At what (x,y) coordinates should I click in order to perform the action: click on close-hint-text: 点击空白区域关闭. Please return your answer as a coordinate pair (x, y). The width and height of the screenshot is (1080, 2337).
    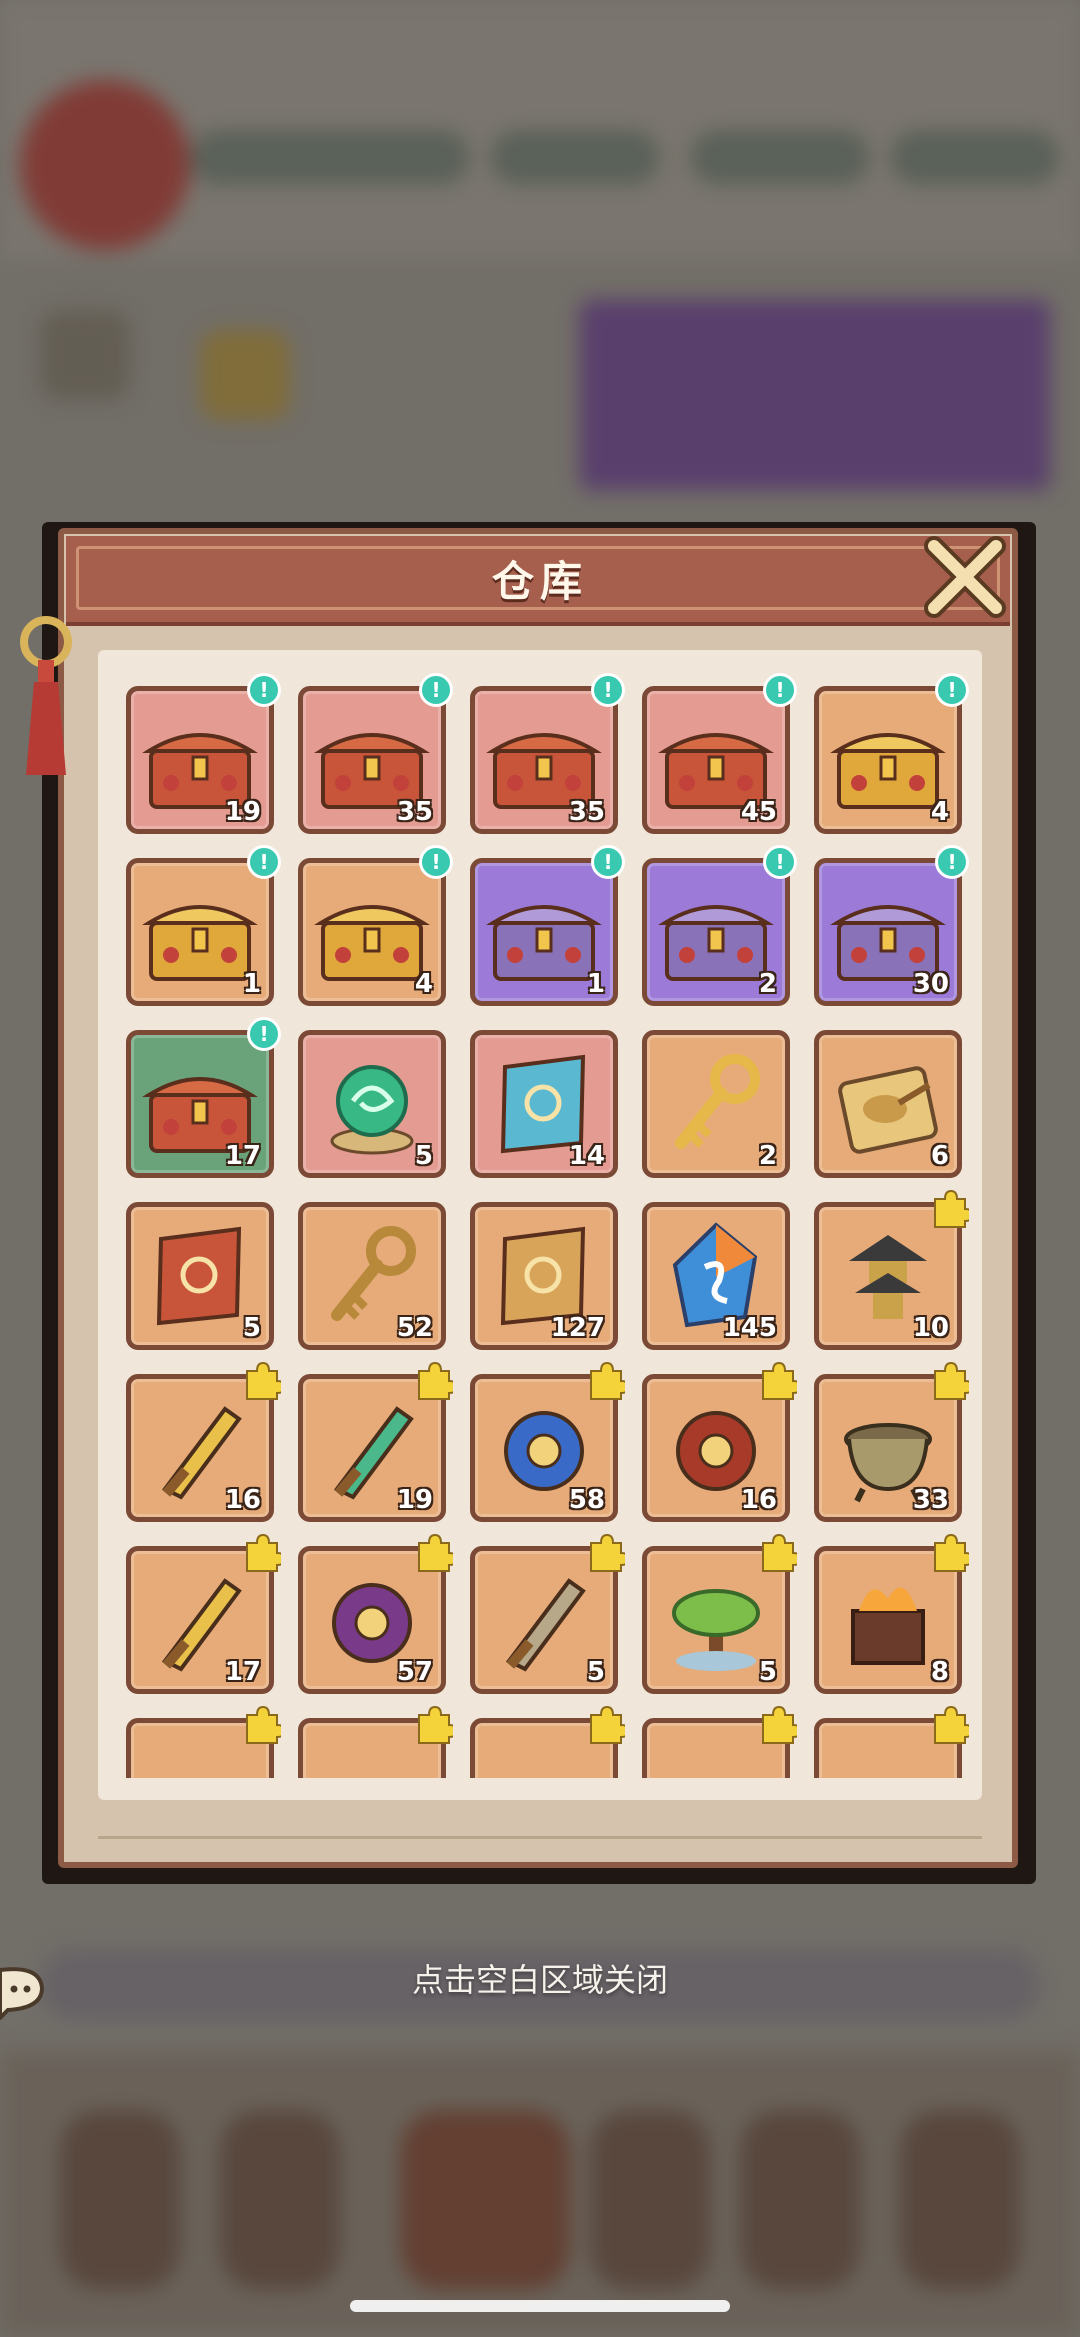
    Looking at the image, I should click on (540, 1978).